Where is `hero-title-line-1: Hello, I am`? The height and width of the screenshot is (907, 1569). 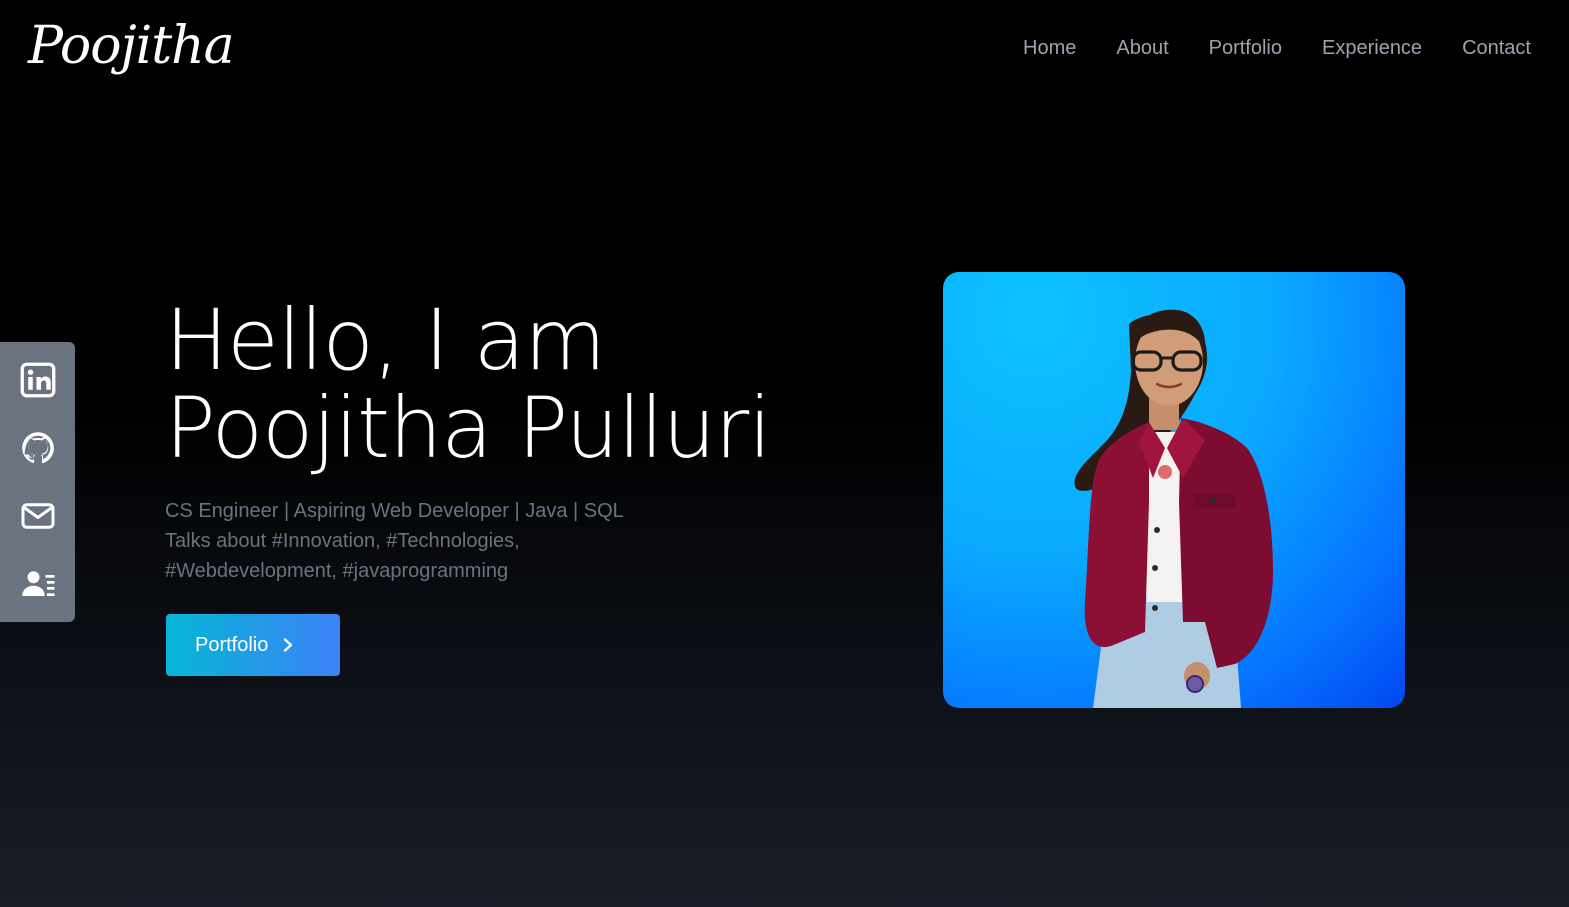 hero-title-line-1: Hello, I am is located at coordinates (385, 340).